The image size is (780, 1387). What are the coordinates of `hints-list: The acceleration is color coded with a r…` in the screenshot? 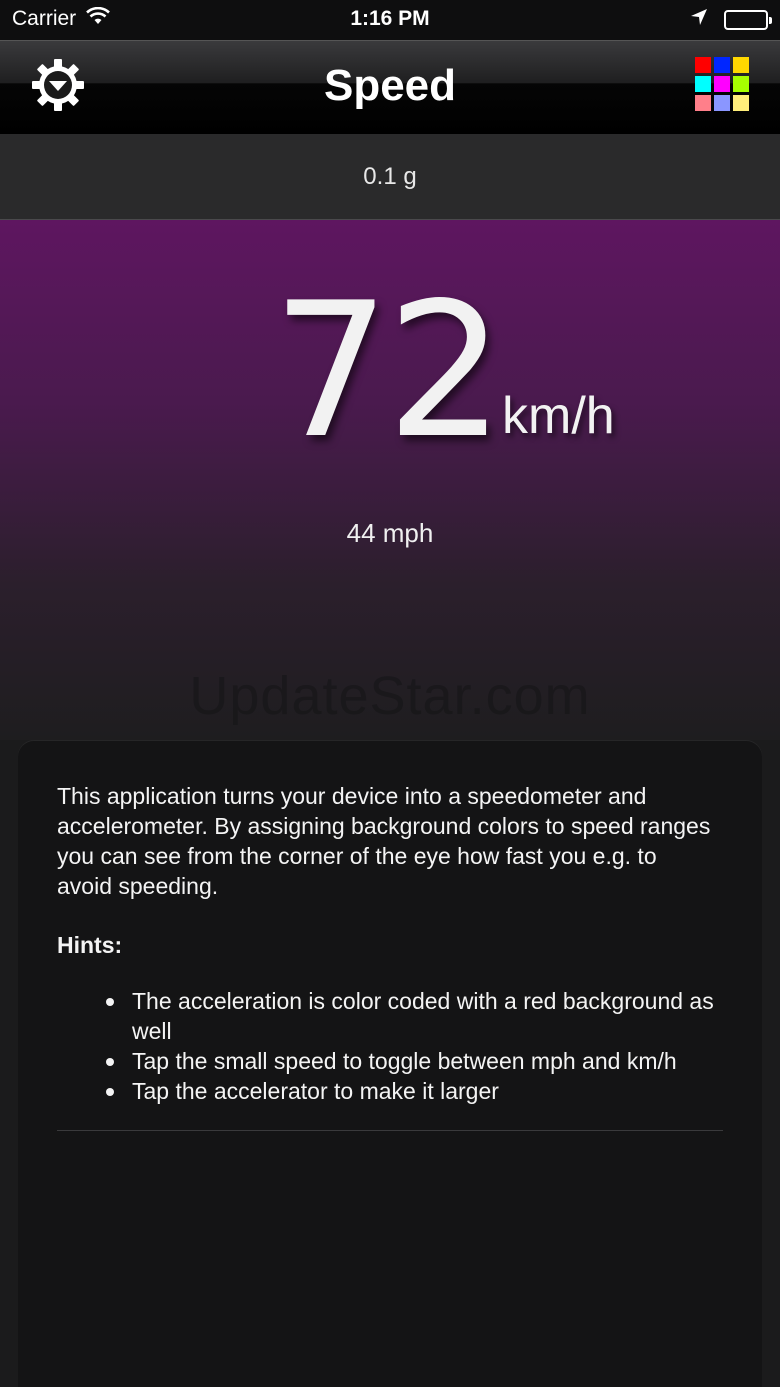 It's located at (397, 1046).